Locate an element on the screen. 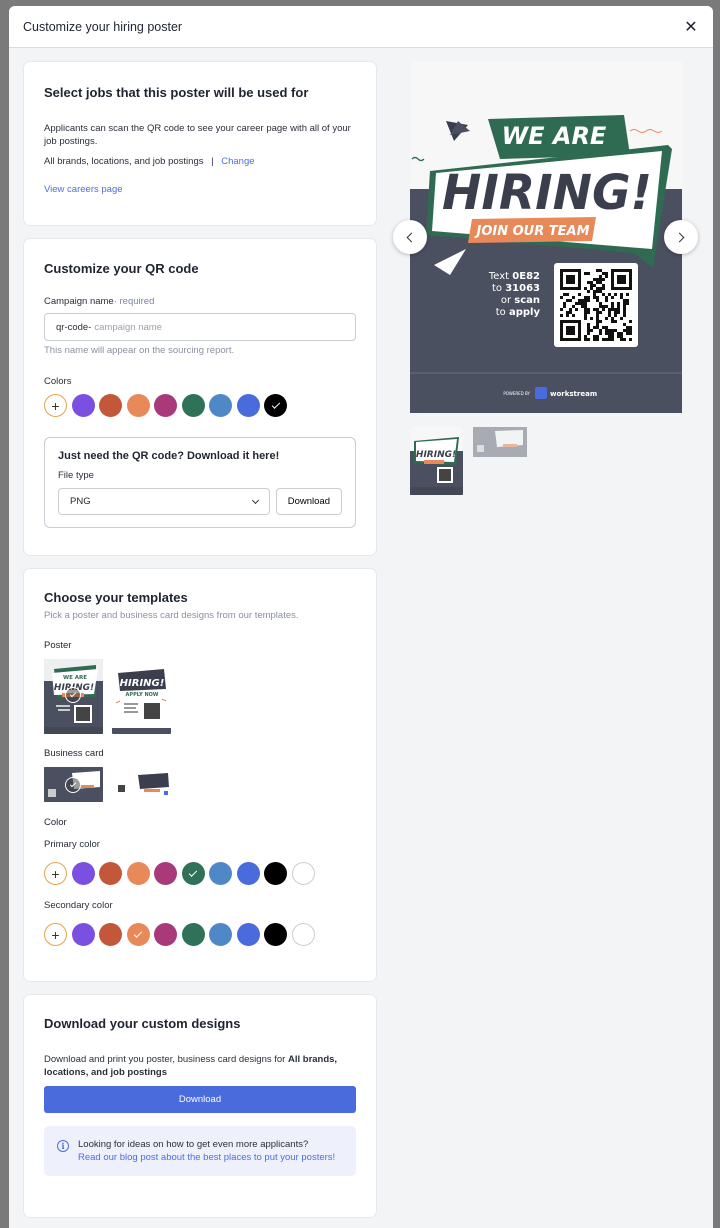 This screenshot has height=1228, width=720. qr-download-title: Just need the QR code? Download it here! is located at coordinates (169, 456).